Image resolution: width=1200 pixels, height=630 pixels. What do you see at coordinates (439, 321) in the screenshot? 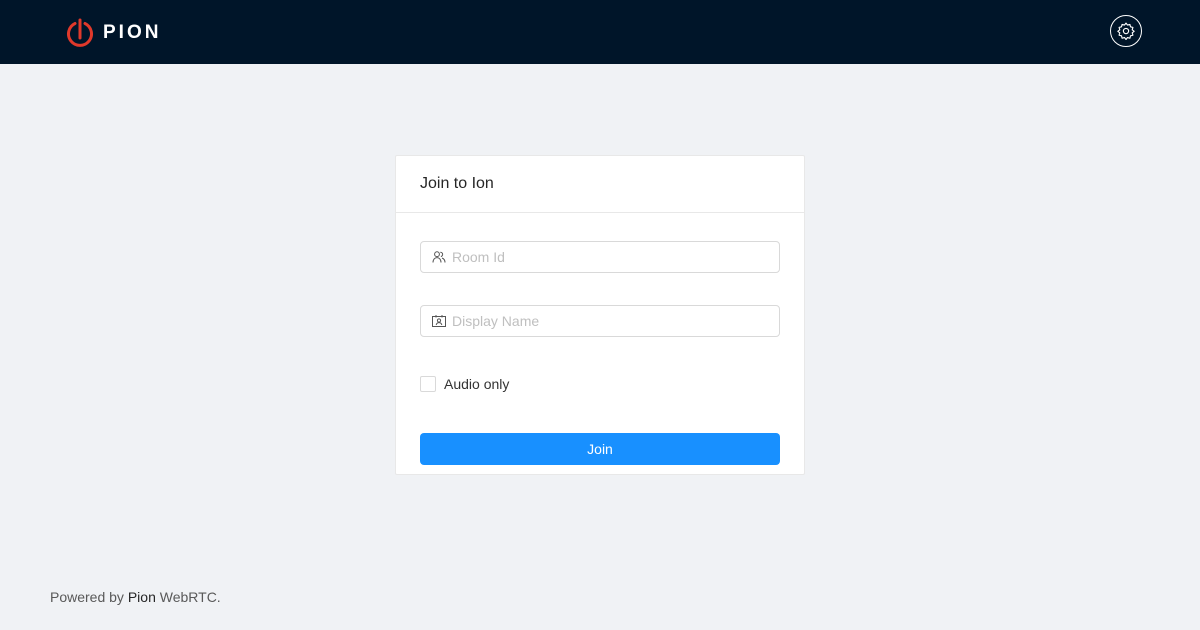
I see `contacts-icon` at bounding box center [439, 321].